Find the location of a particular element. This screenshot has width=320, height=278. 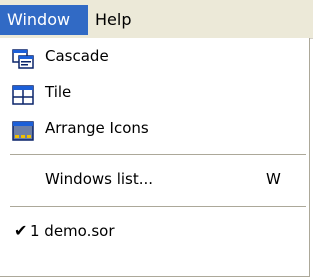

menu-item-cascade: Cascade is located at coordinates (154, 56).